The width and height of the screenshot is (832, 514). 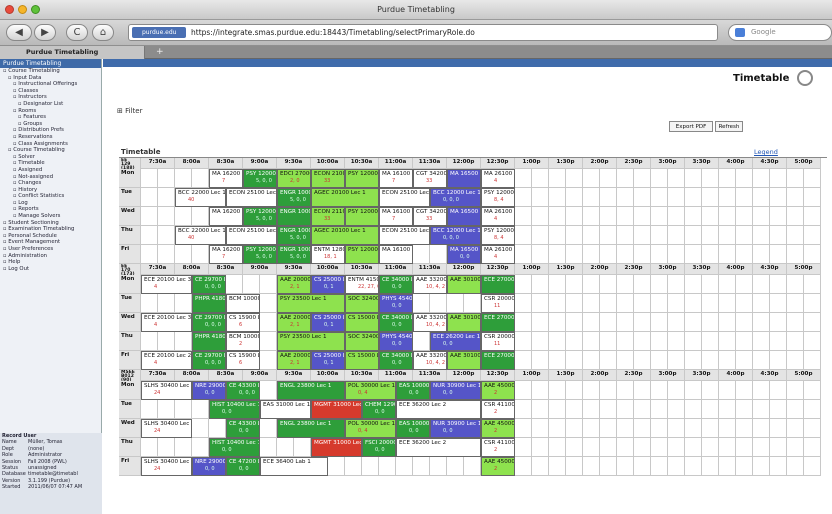 I want to click on class-label: POL 30000 Lec 1, so click(x=371, y=424).